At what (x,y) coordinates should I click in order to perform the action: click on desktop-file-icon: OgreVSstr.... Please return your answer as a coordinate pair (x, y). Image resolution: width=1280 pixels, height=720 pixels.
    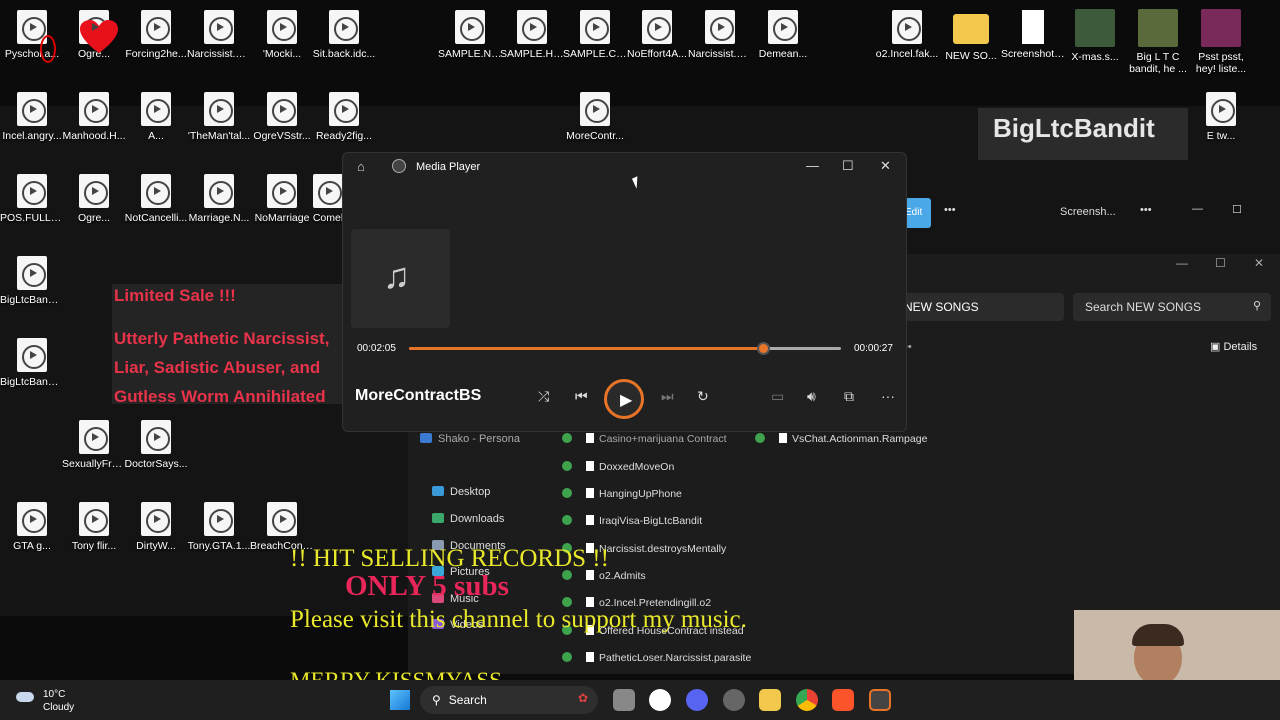
    Looking at the image, I should click on (282, 115).